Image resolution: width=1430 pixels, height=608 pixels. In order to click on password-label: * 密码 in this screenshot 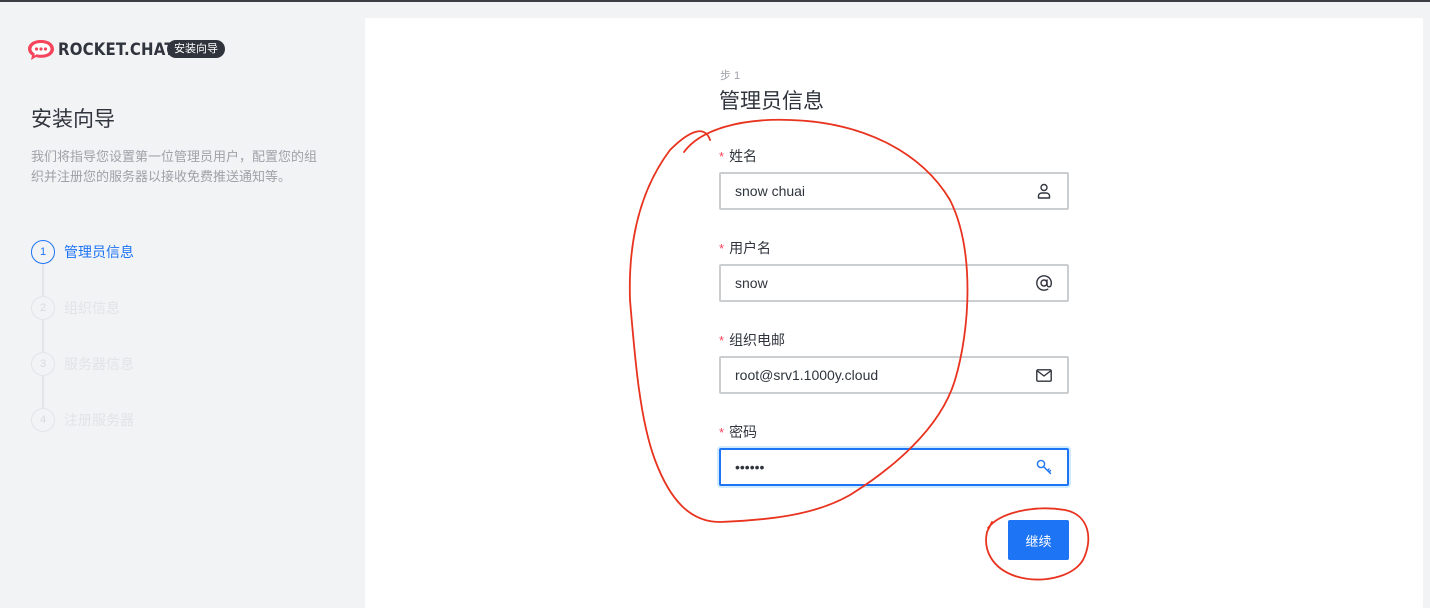, I will do `click(894, 432)`.